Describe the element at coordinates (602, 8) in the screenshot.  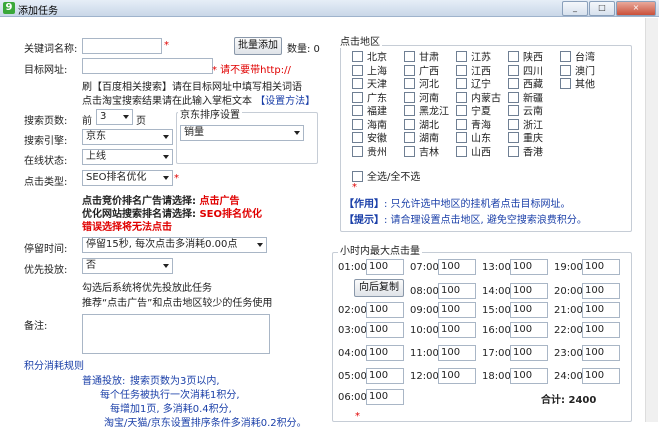
I see `maximize-button: □` at that location.